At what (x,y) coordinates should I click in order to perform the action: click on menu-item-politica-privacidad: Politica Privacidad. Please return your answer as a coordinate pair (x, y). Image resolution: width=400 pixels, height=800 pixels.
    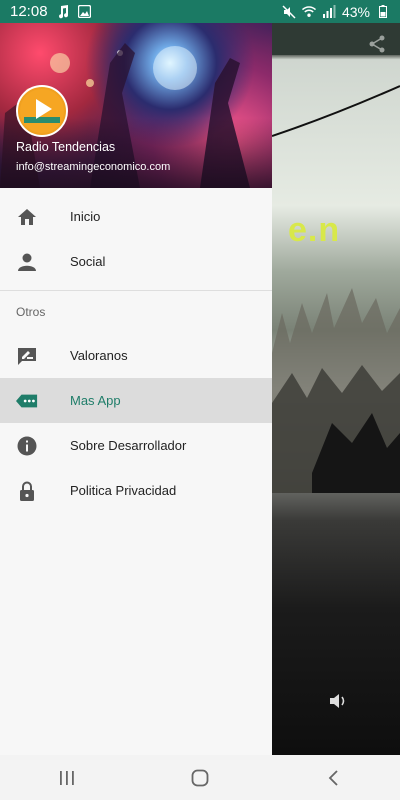
    Looking at the image, I should click on (136, 490).